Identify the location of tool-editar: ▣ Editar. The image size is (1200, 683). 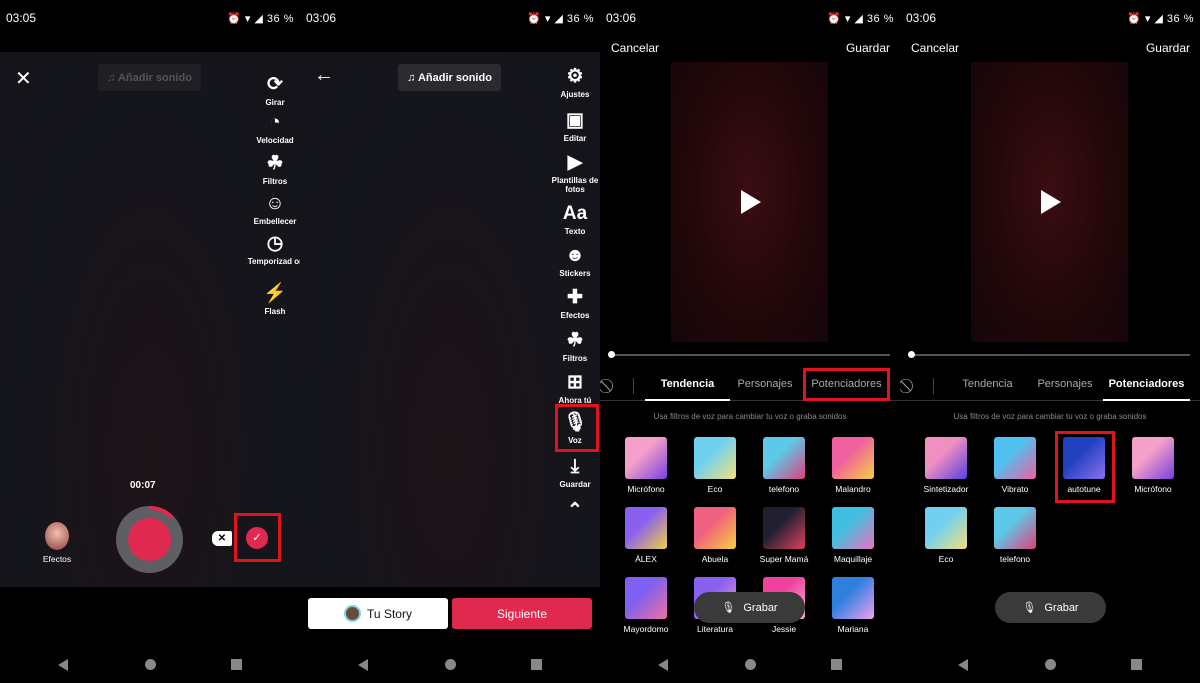
(572, 126).